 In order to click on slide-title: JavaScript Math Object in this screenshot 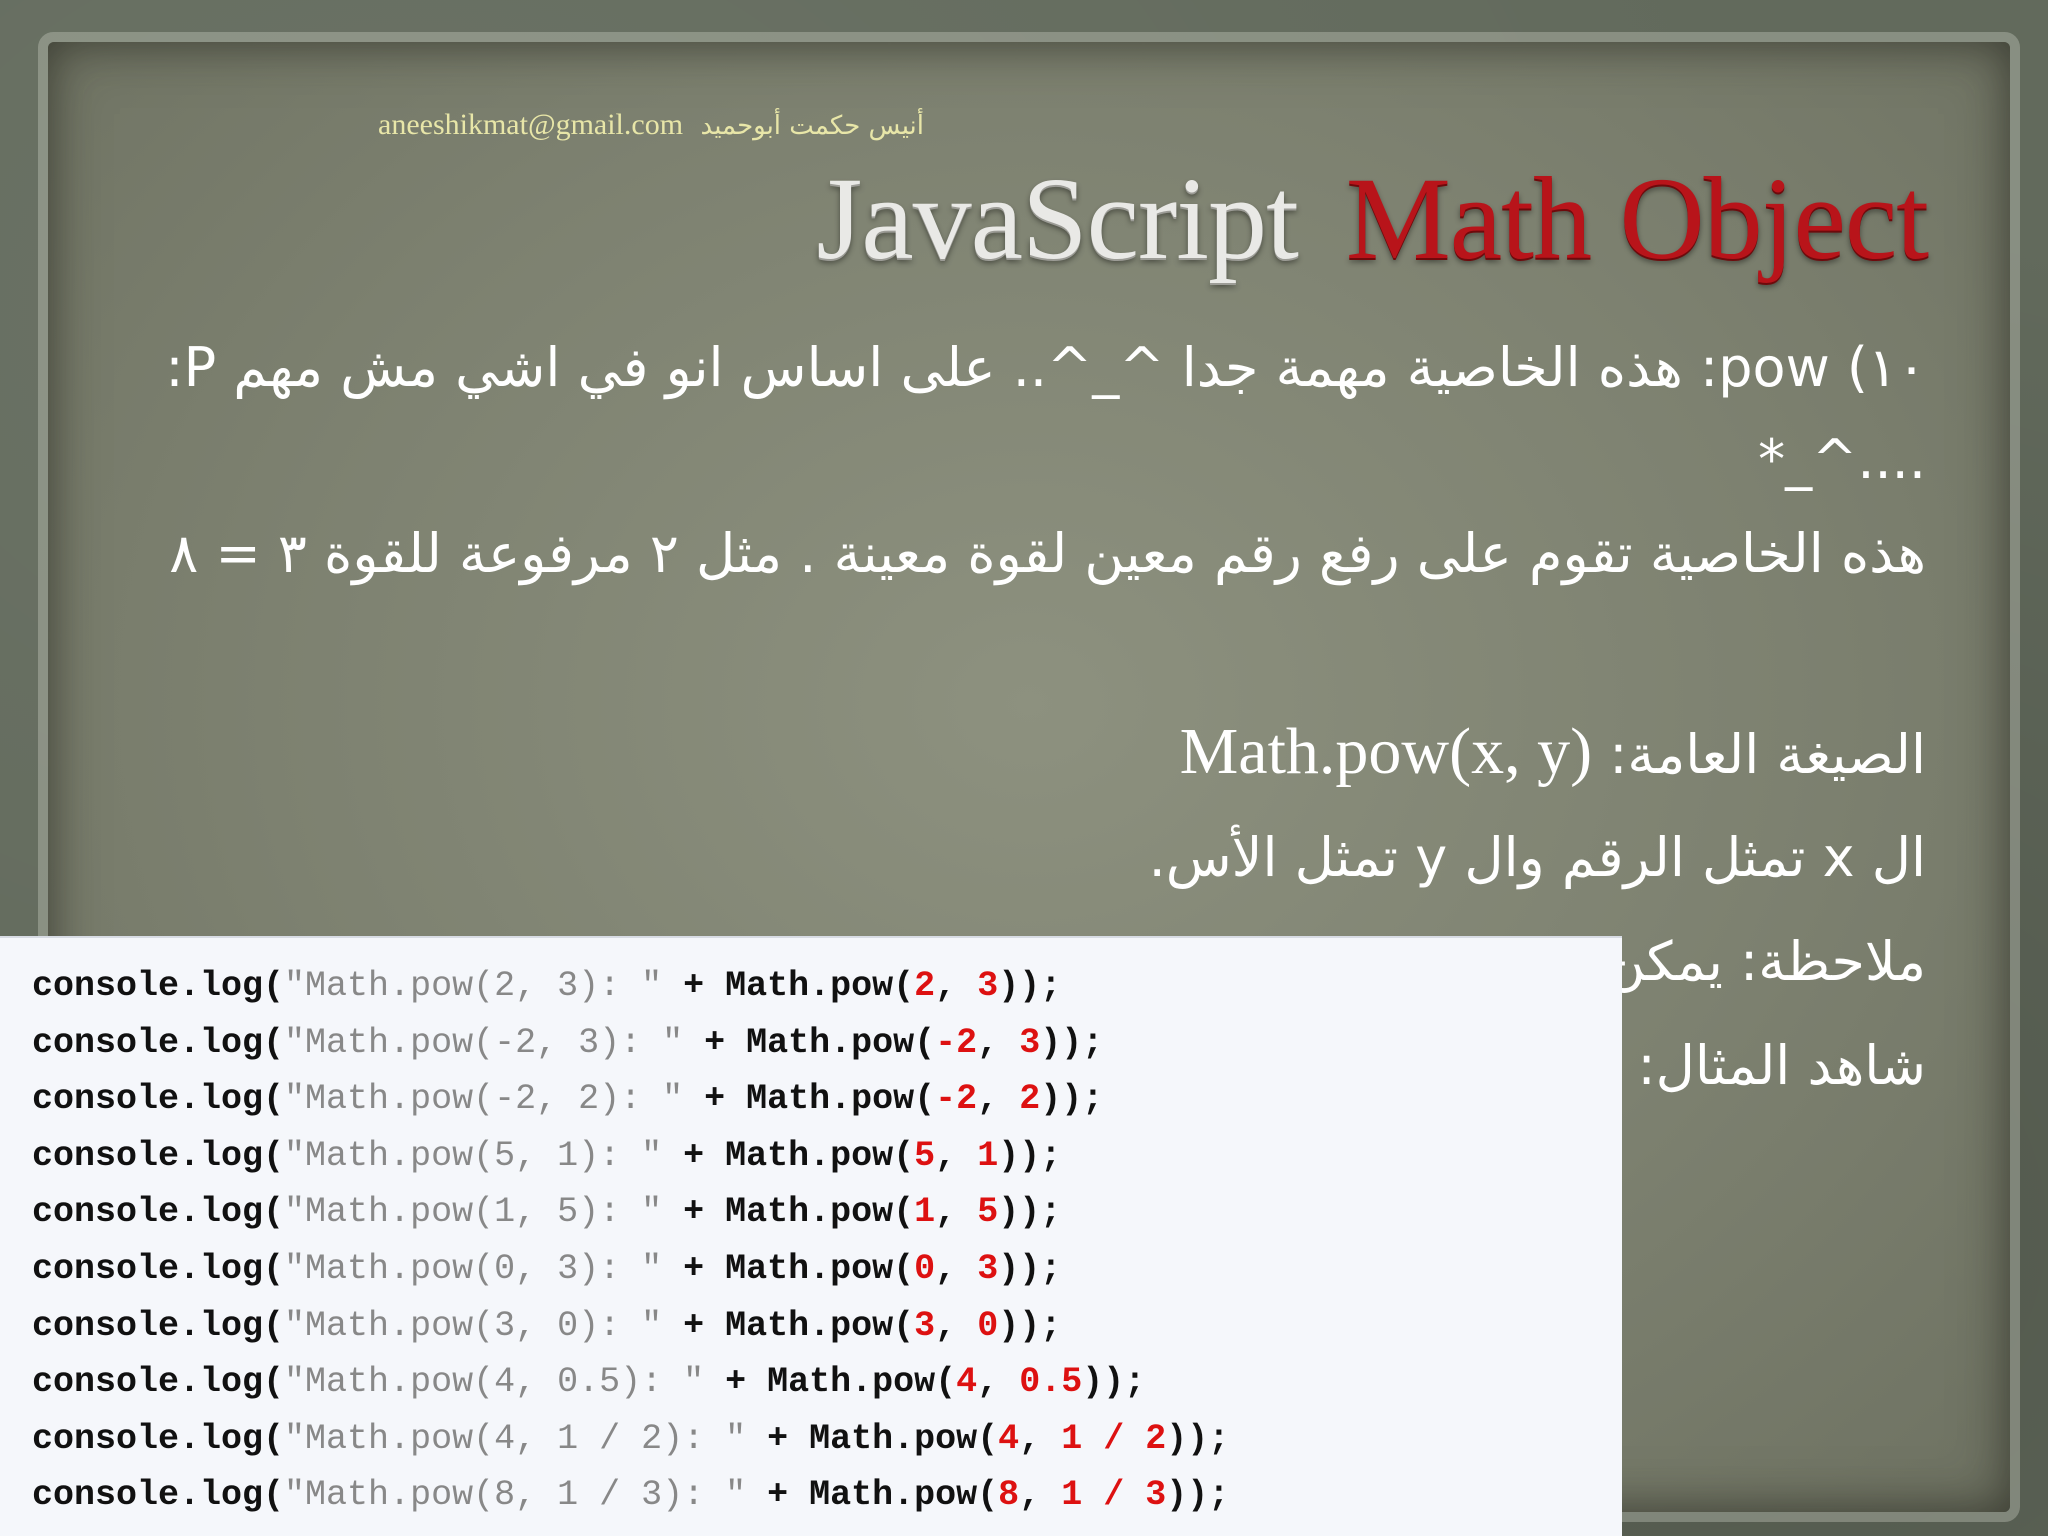, I will do `click(1372, 219)`.